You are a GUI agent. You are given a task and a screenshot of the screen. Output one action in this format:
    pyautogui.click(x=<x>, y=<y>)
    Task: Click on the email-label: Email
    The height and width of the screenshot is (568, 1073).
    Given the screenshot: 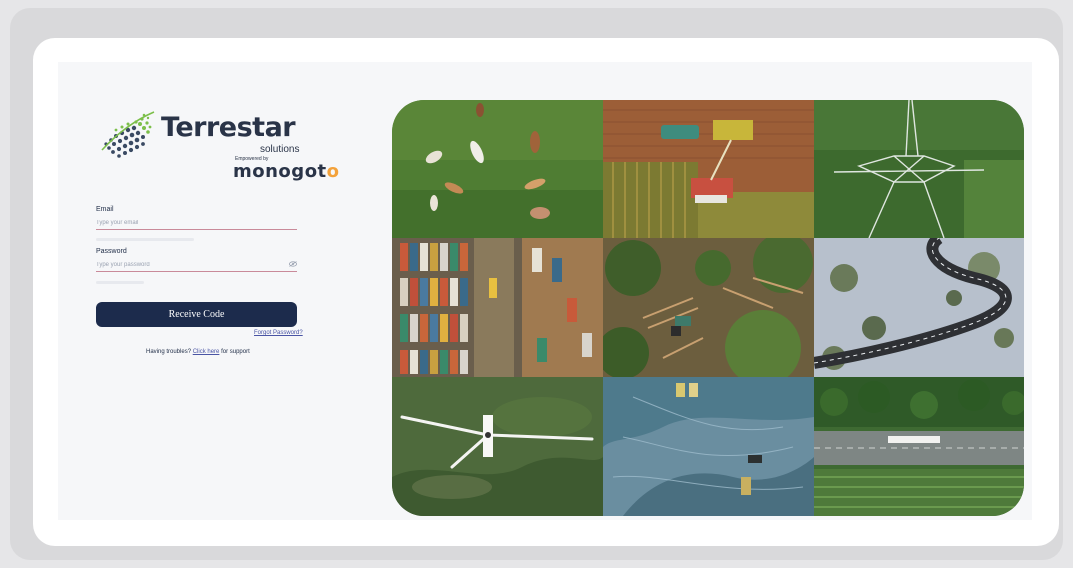 What is the action you would take?
    pyautogui.click(x=105, y=209)
    